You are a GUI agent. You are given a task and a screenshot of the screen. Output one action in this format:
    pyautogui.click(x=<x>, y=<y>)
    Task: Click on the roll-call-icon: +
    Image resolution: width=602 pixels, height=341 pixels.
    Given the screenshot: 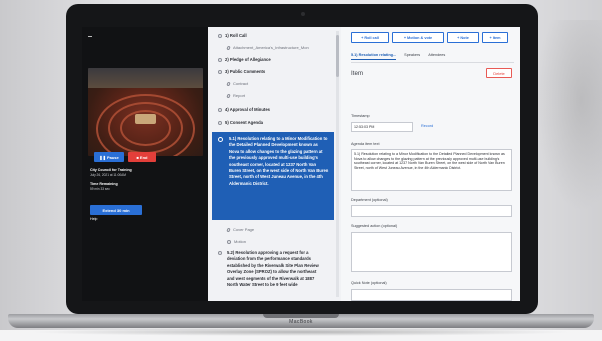 What is the action you would take?
    pyautogui.click(x=362, y=37)
    